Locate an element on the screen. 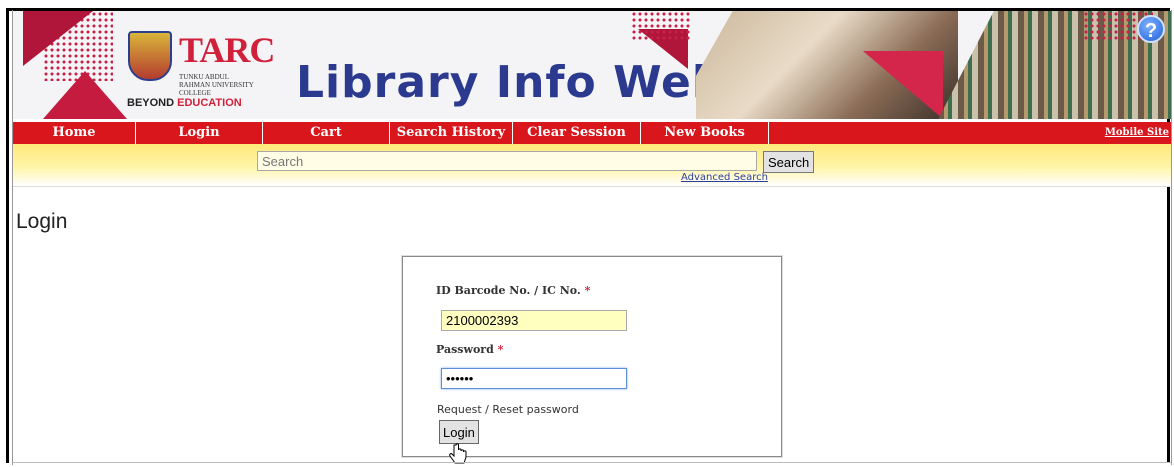 The height and width of the screenshot is (467, 1174). id-label-text: ID Barcode No. / IC No. is located at coordinates (508, 290).